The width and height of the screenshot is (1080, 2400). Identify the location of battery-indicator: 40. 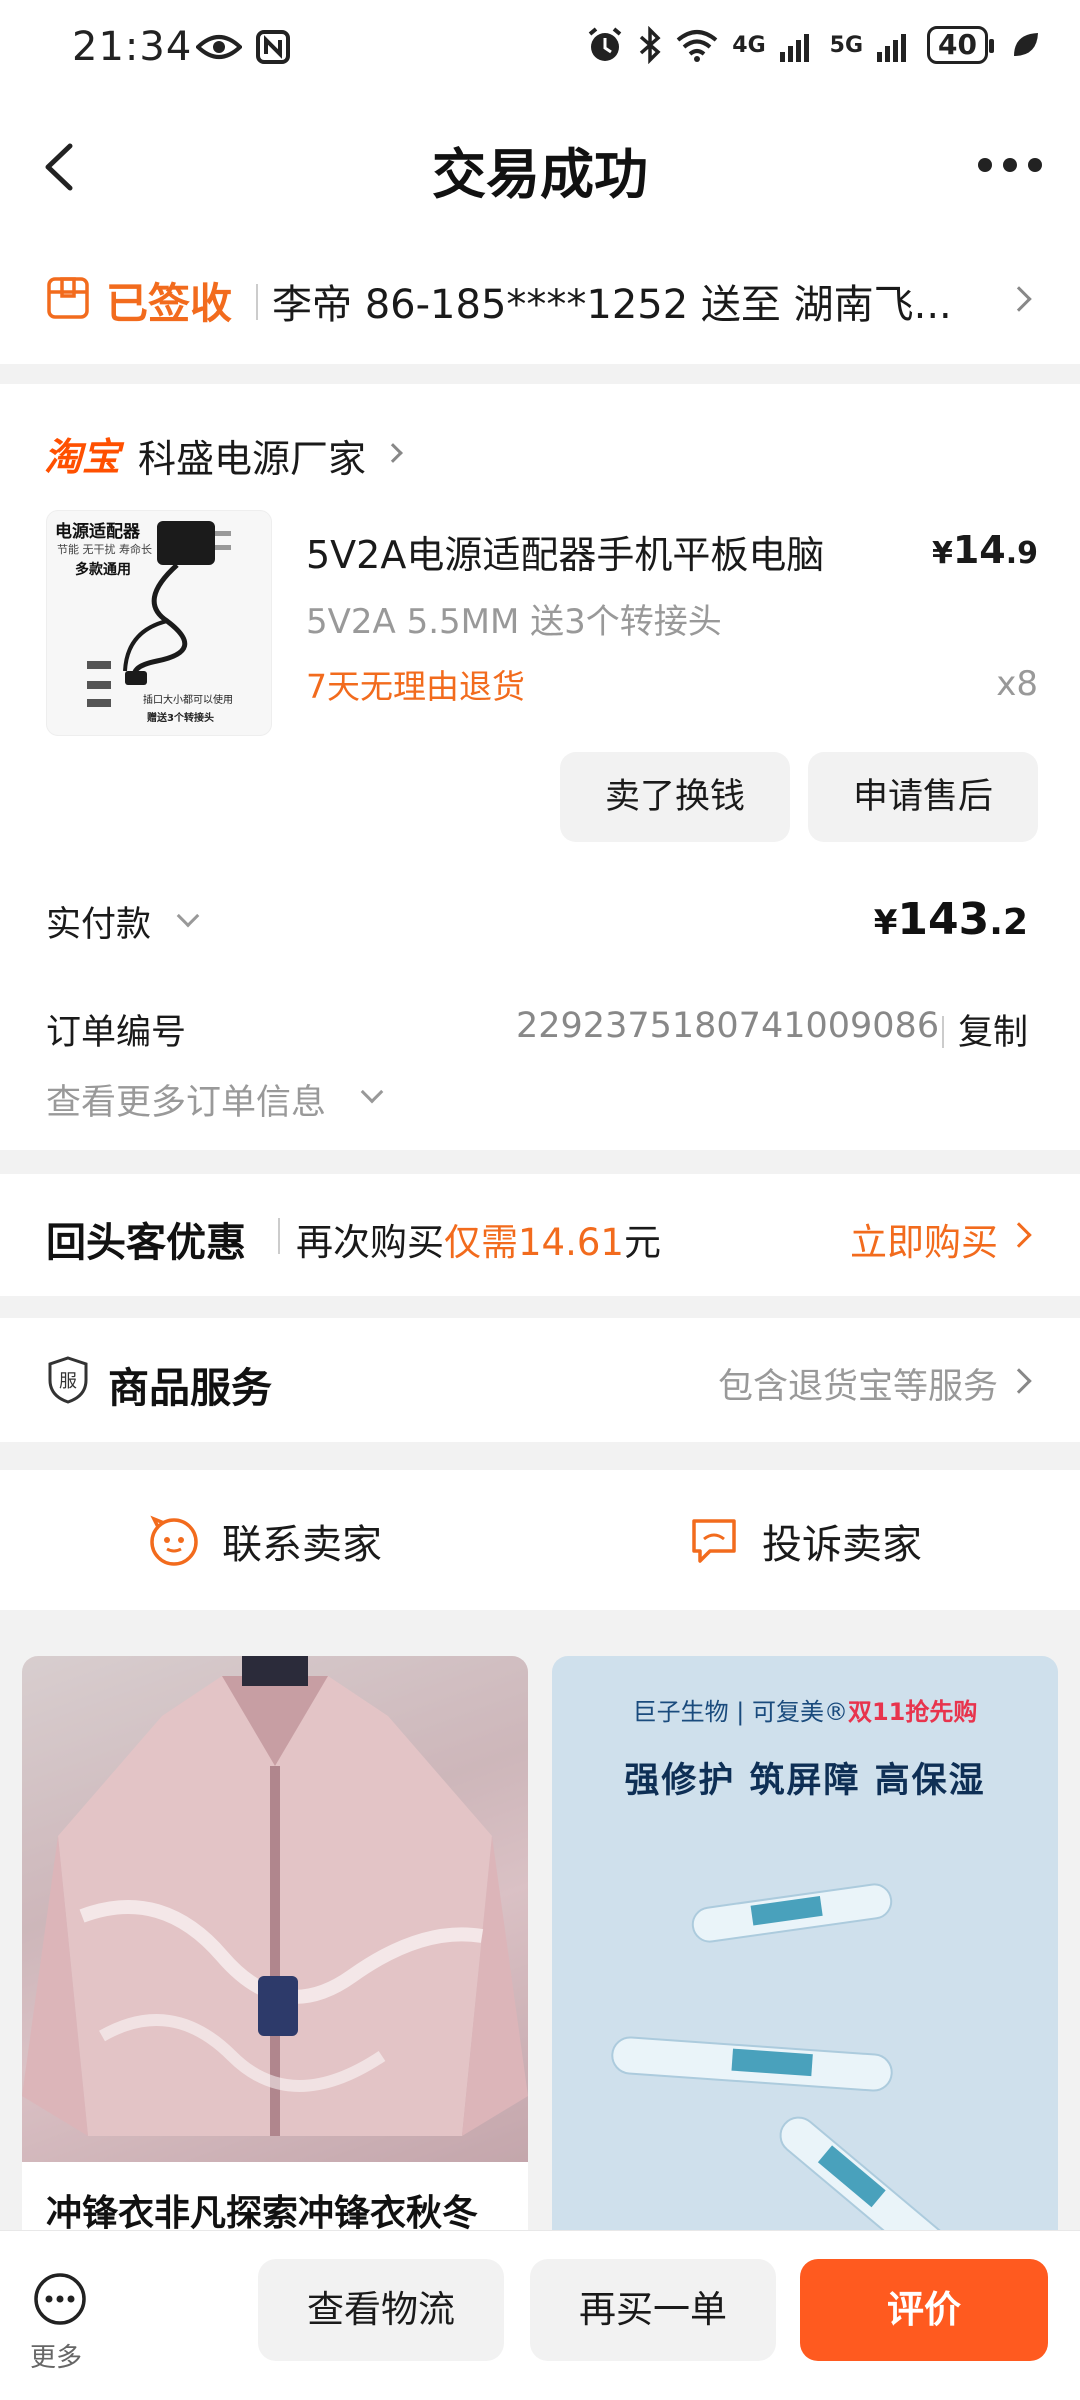
(960, 45).